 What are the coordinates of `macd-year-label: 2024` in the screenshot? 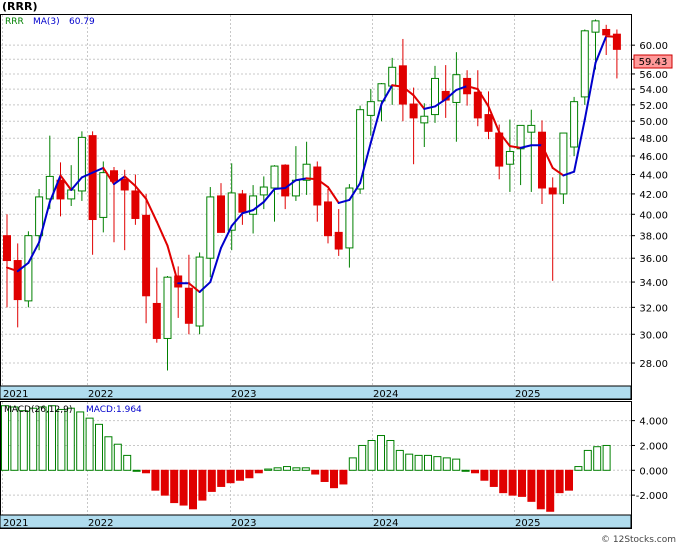 It's located at (385, 523).